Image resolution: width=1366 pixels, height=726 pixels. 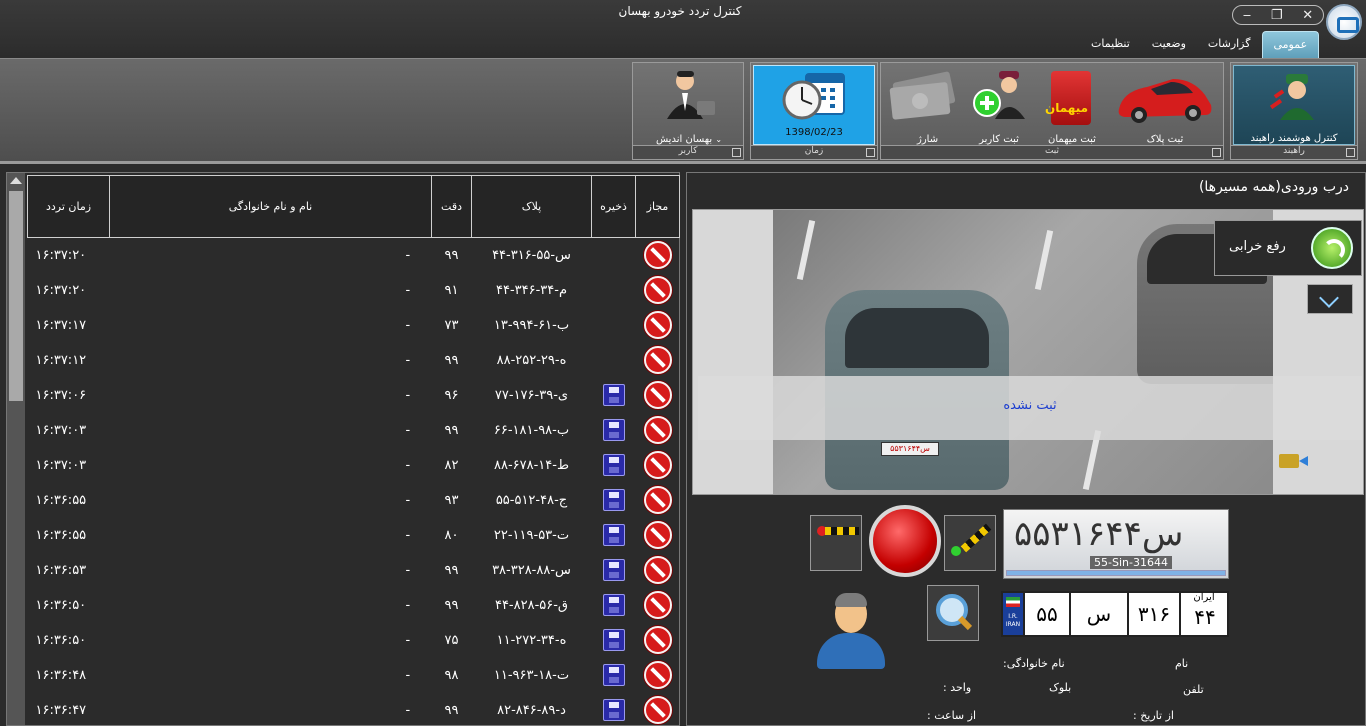 What do you see at coordinates (842, 531) in the screenshot?
I see `barrier-closed-icon` at bounding box center [842, 531].